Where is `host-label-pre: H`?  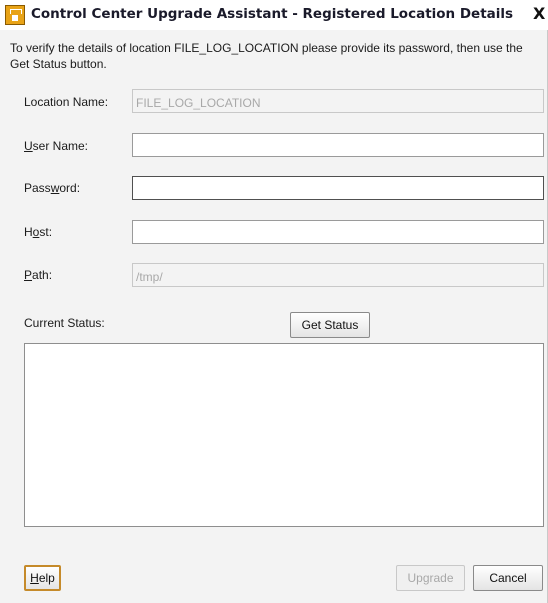 host-label-pre: H is located at coordinates (28, 232).